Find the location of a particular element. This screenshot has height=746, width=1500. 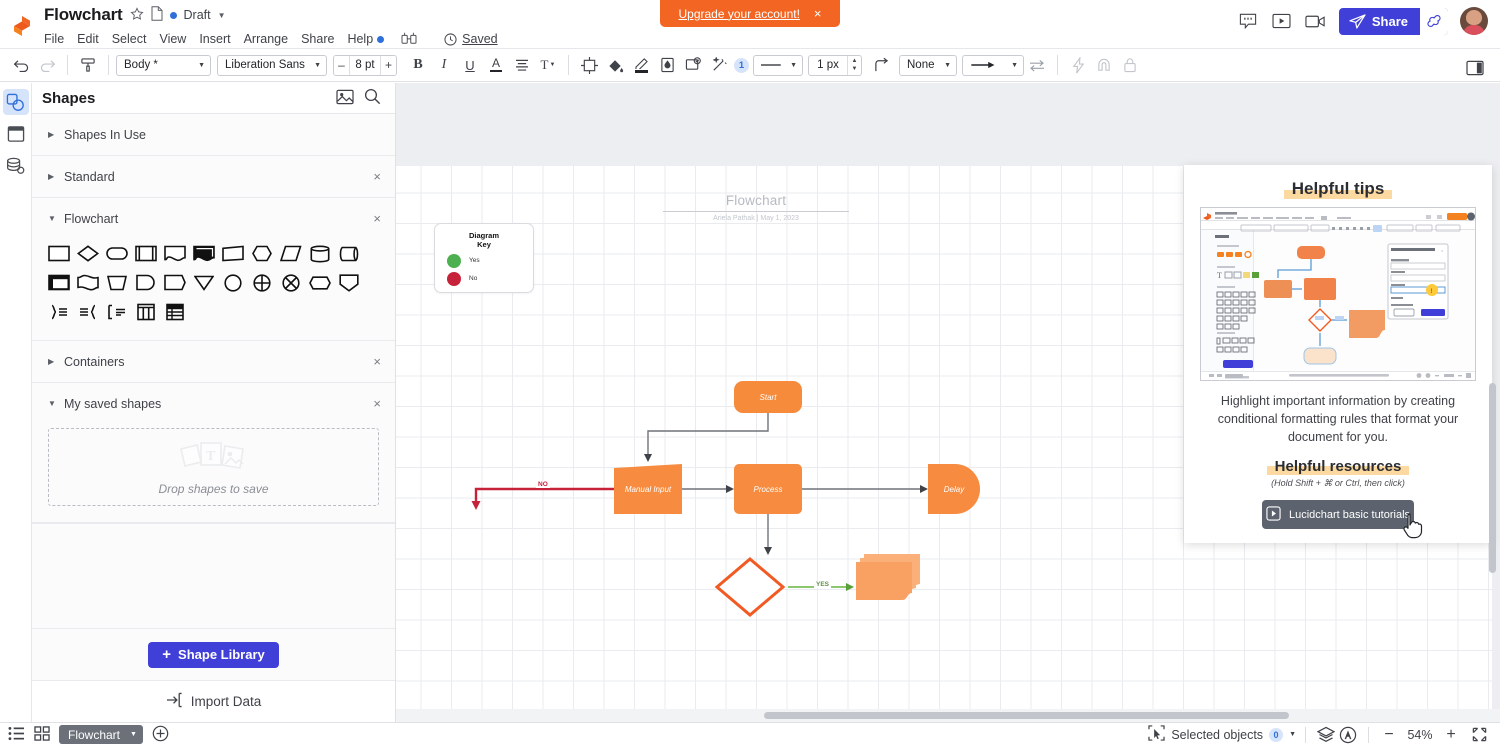

grid-view-icon is located at coordinates (42, 734).